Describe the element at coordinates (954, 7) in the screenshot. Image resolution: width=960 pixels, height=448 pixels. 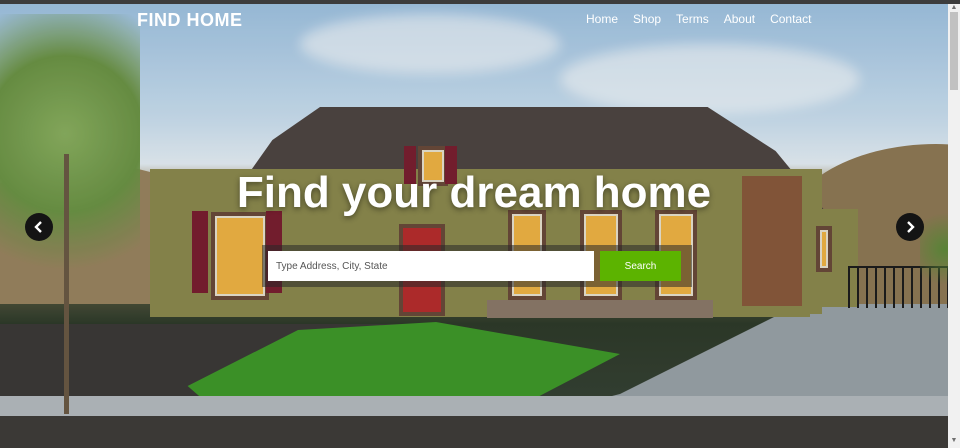
I see `scroll-up-arrow-icon: ▲` at that location.